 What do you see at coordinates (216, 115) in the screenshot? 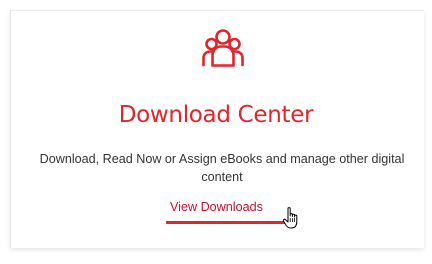
I see `card-title: Download Center` at bounding box center [216, 115].